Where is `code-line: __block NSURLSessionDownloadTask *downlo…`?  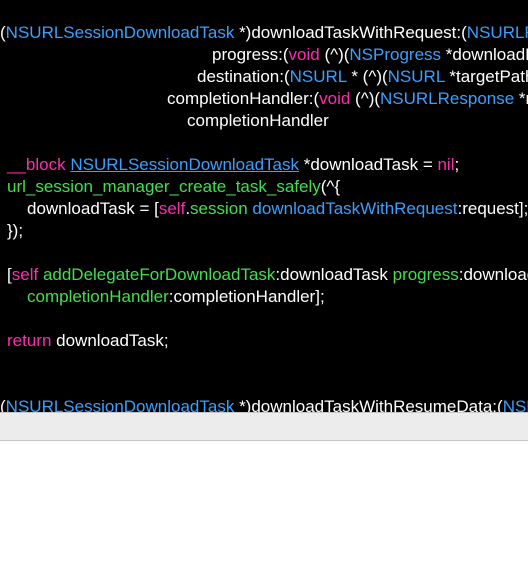 code-line: __block NSURLSessionDownloadTask *downlo… is located at coordinates (233, 165).